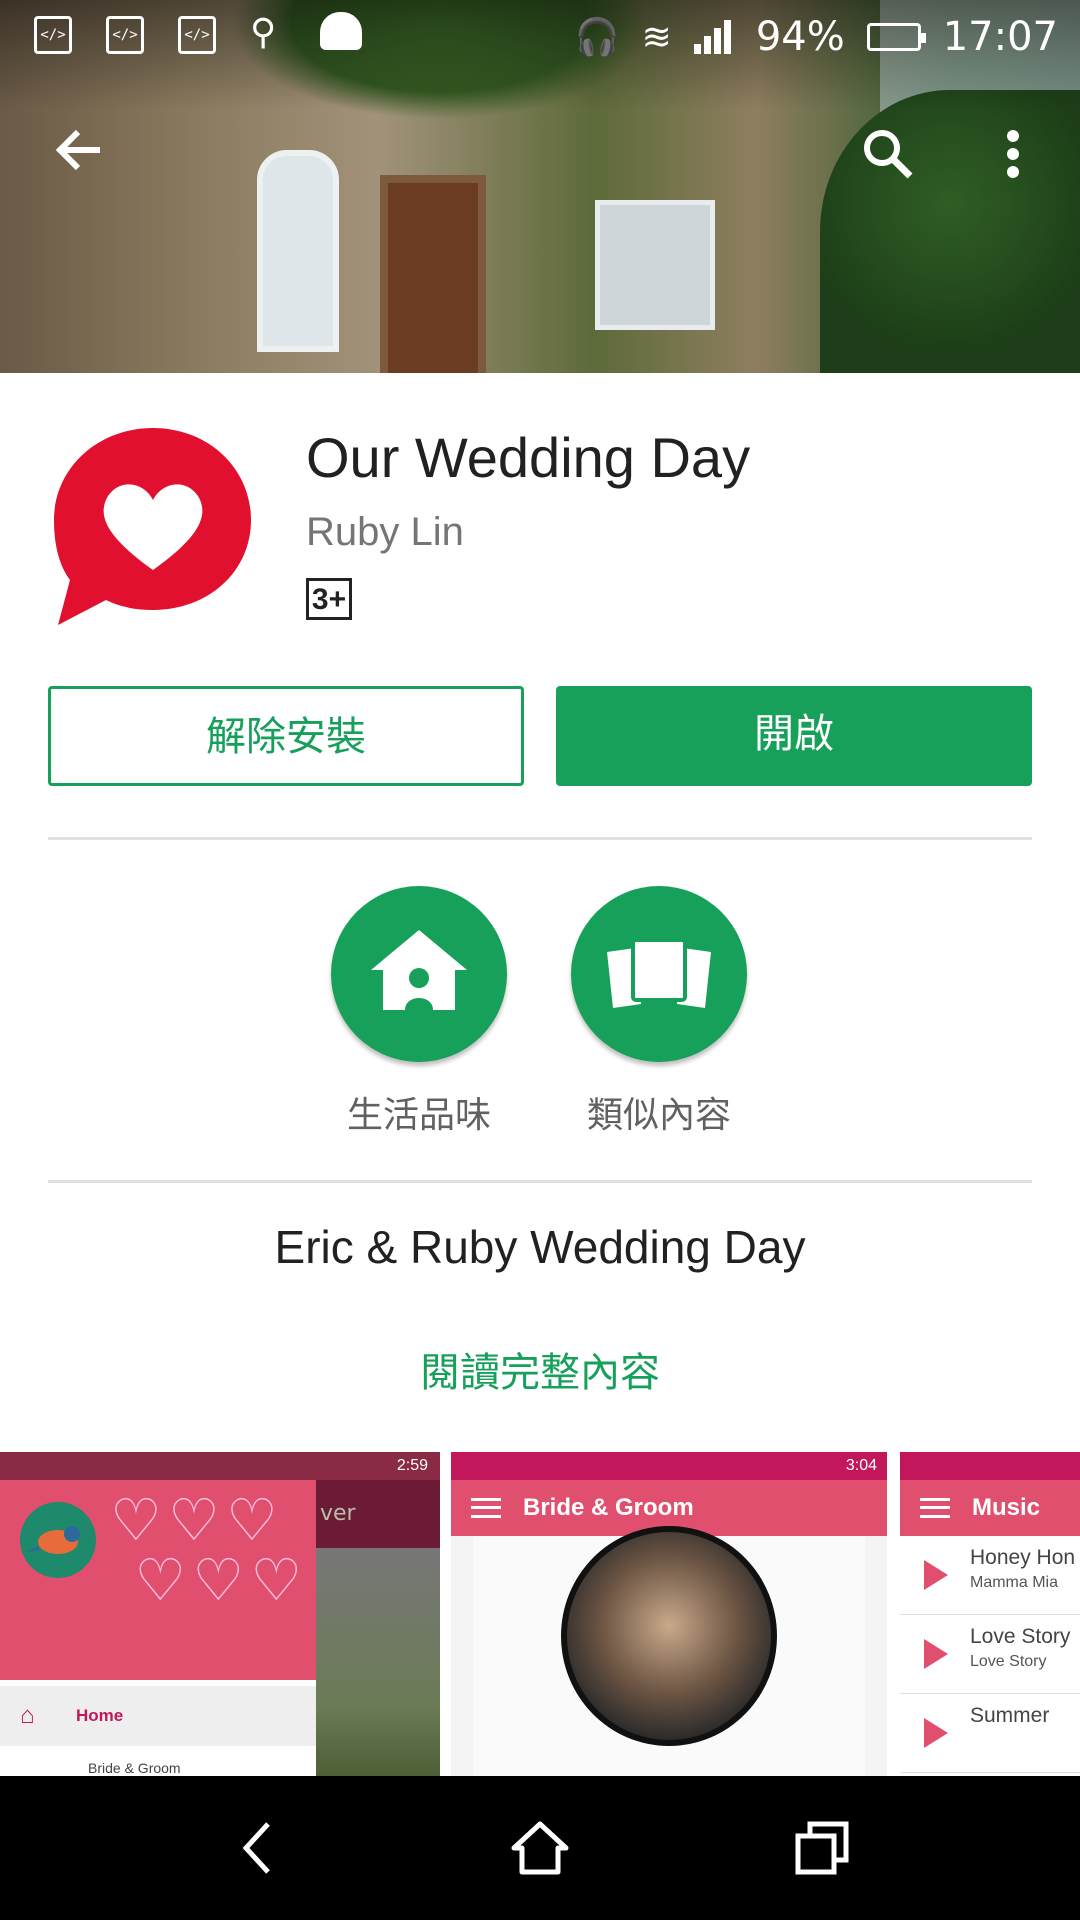  Describe the element at coordinates (713, 37) in the screenshot. I see `signal-icon` at that location.